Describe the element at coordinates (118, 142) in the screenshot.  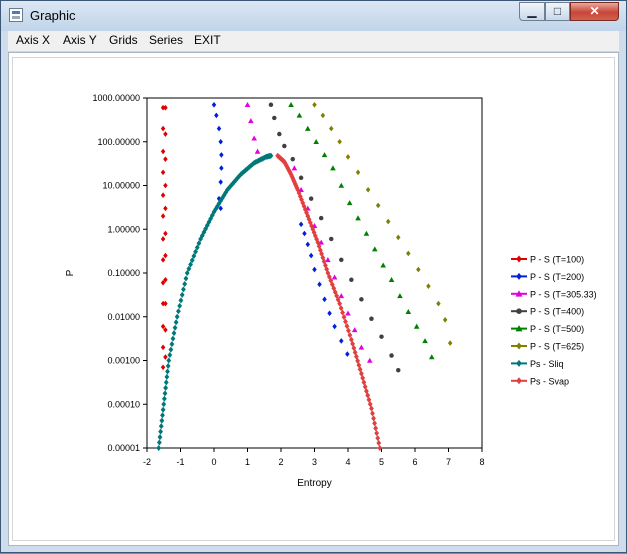
I see `y-tick-label: 100.00000` at that location.